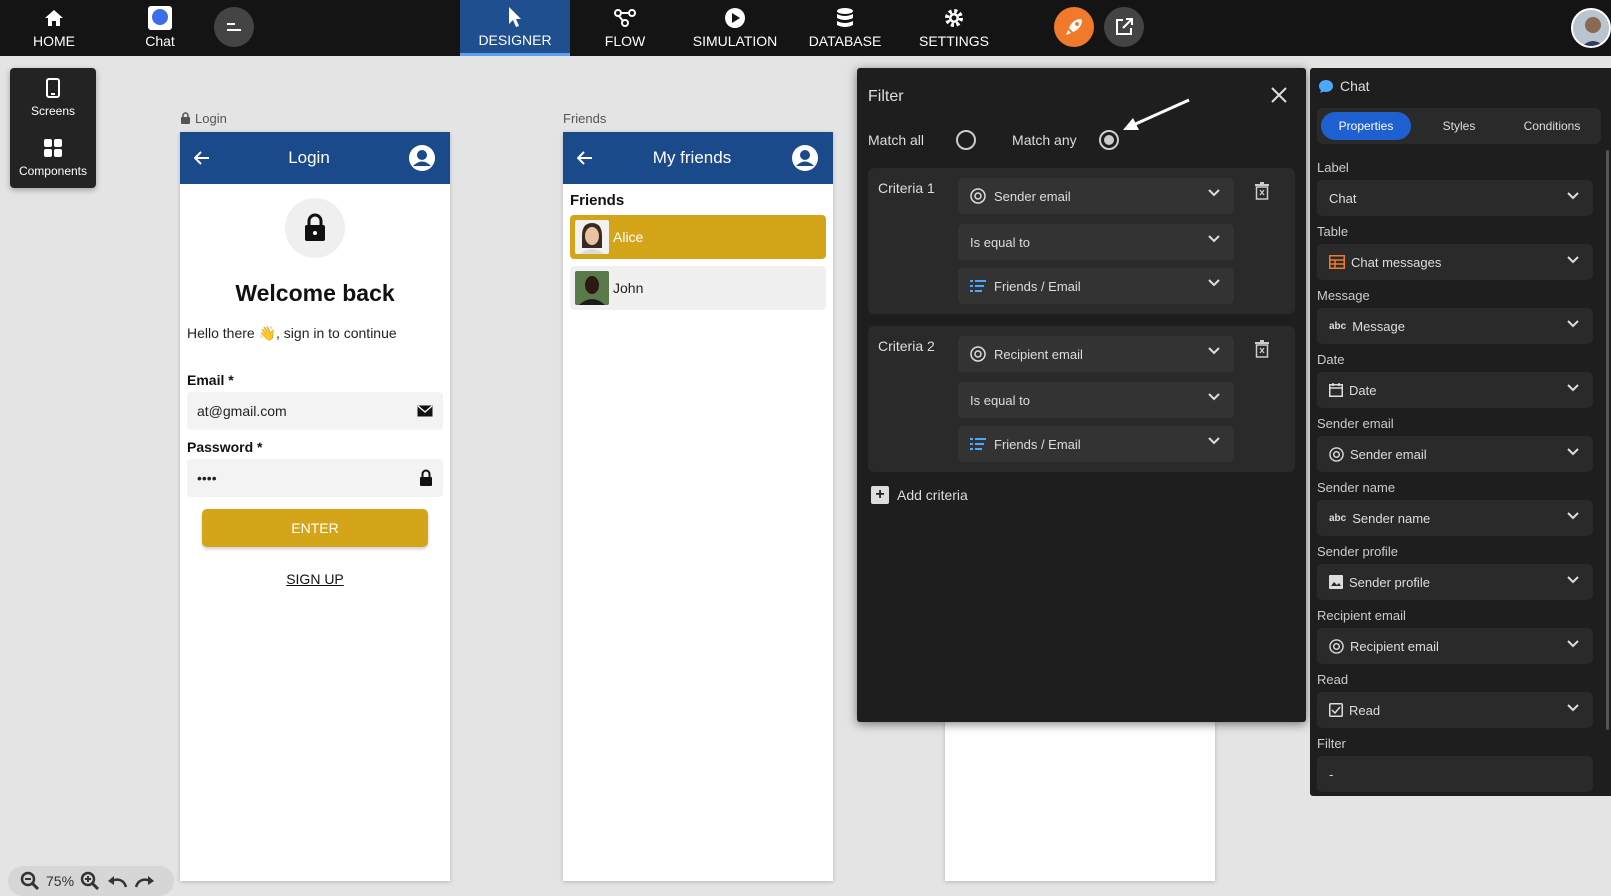 The height and width of the screenshot is (896, 1611). What do you see at coordinates (1455, 326) in the screenshot?
I see `message-select: abc Message` at bounding box center [1455, 326].